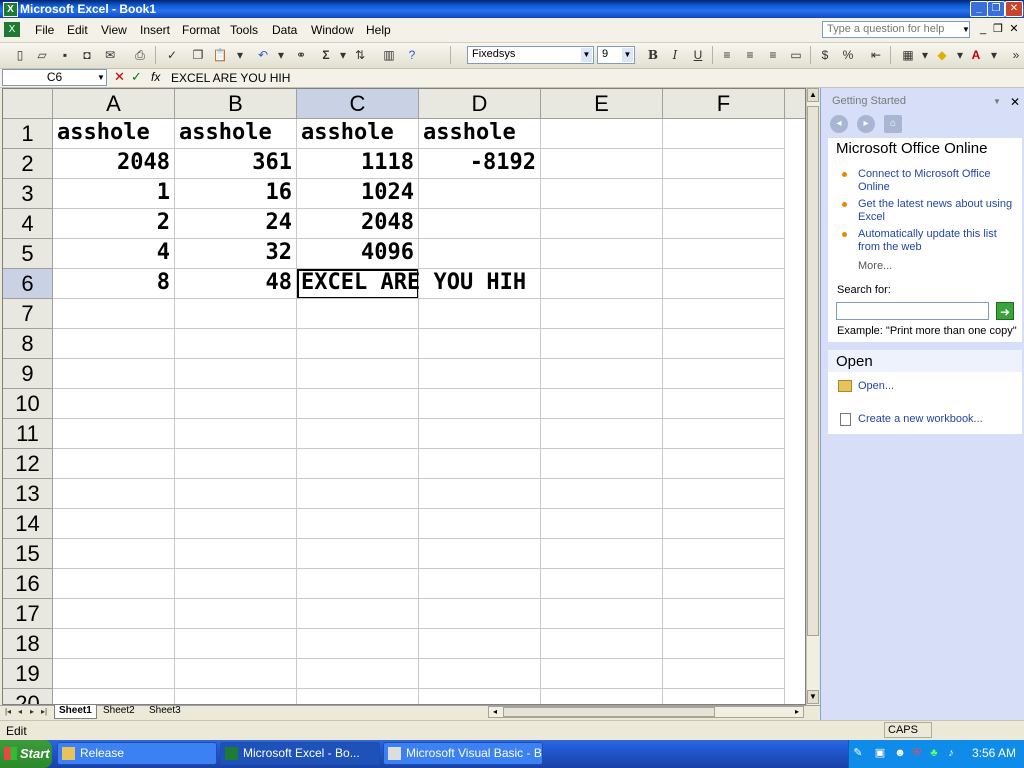 The width and height of the screenshot is (1024, 768). What do you see at coordinates (358, 164) in the screenshot?
I see `cell-c2: 1118` at bounding box center [358, 164].